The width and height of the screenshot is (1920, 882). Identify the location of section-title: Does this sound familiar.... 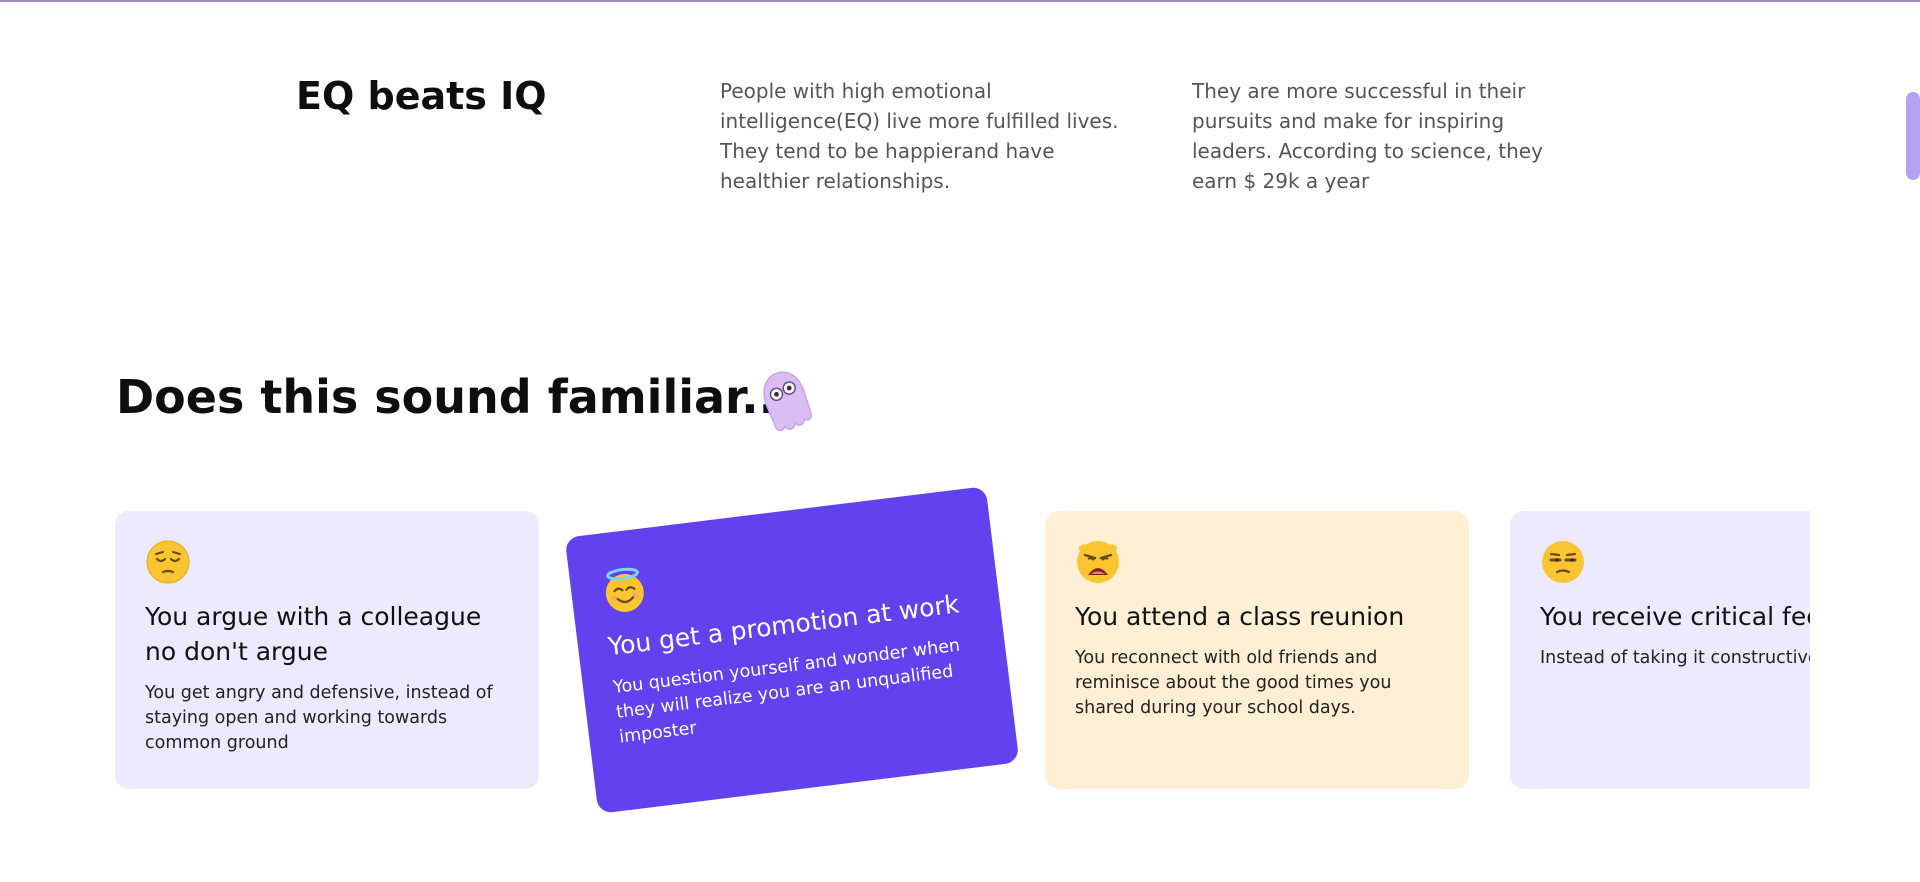
(455, 397).